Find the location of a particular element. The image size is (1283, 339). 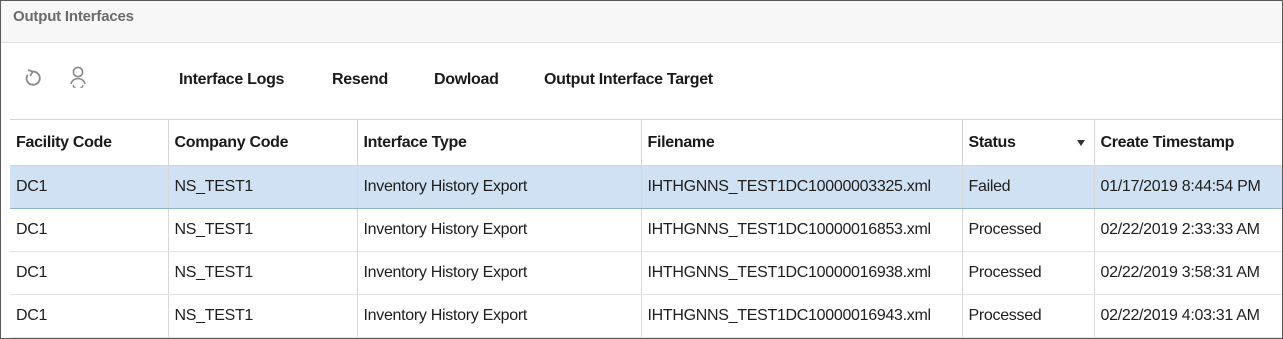

column-header-status: Status is located at coordinates (1028, 143).